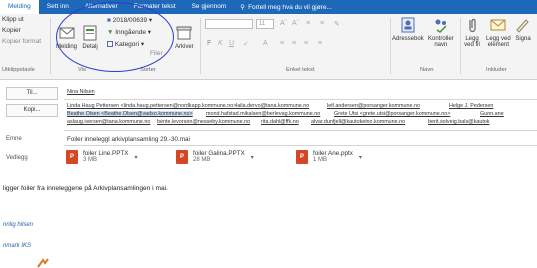 The height and width of the screenshot is (268, 537). Describe the element at coordinates (110, 32) in the screenshot. I see `incoming-icon: ▼` at that location.